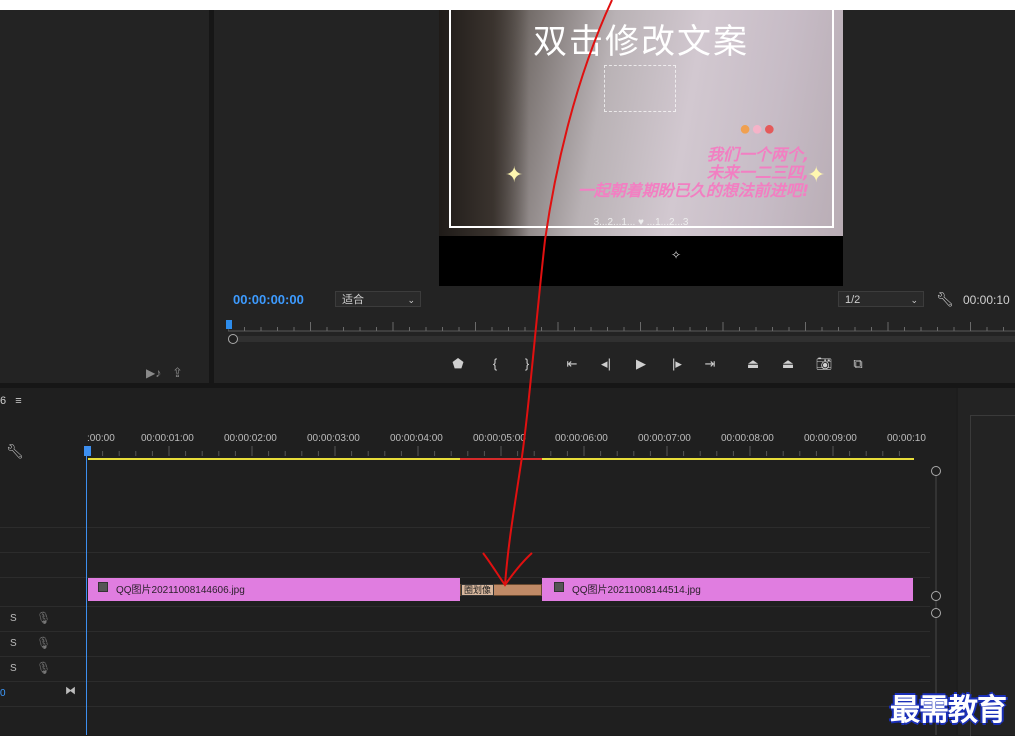 This screenshot has width=1015, height=736. Describe the element at coordinates (478, 590) in the screenshot. I see `transition-label: 圈划像` at that location.